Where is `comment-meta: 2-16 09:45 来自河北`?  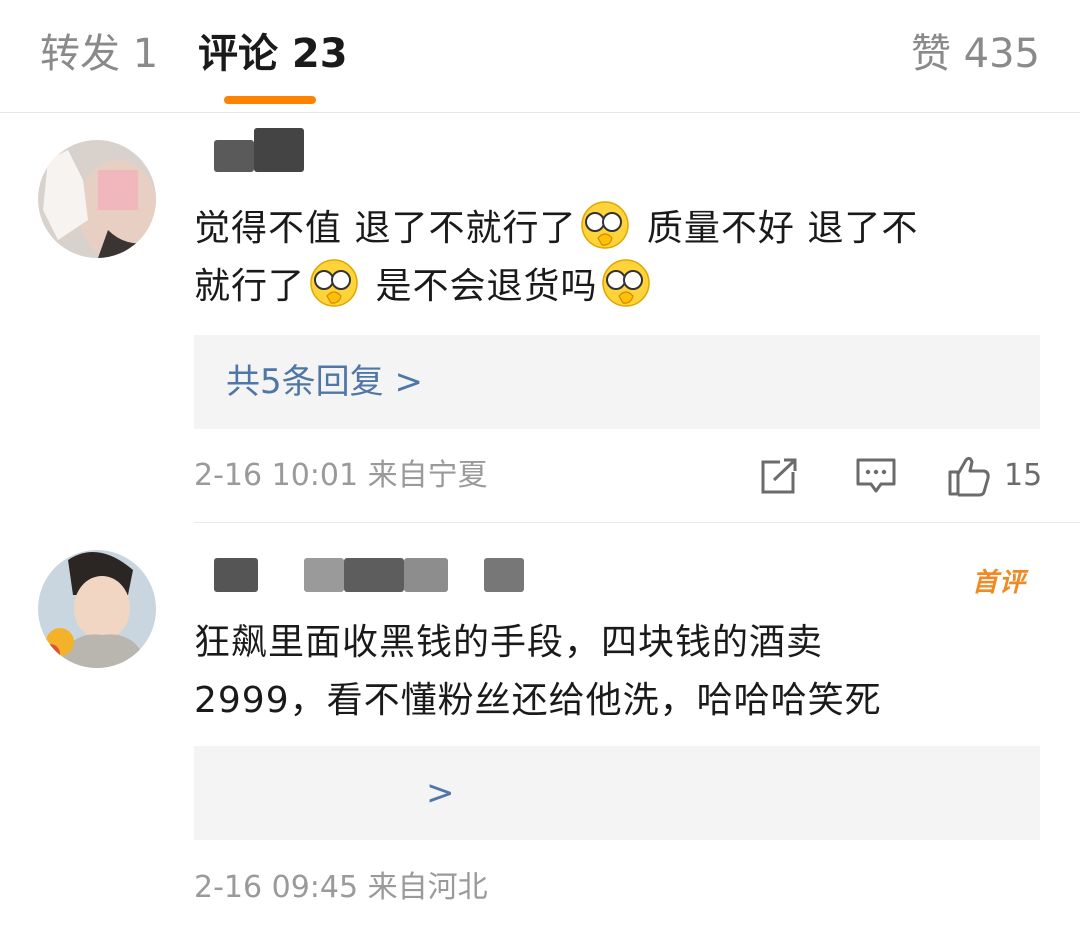 comment-meta: 2-16 09:45 来自河北 is located at coordinates (341, 888).